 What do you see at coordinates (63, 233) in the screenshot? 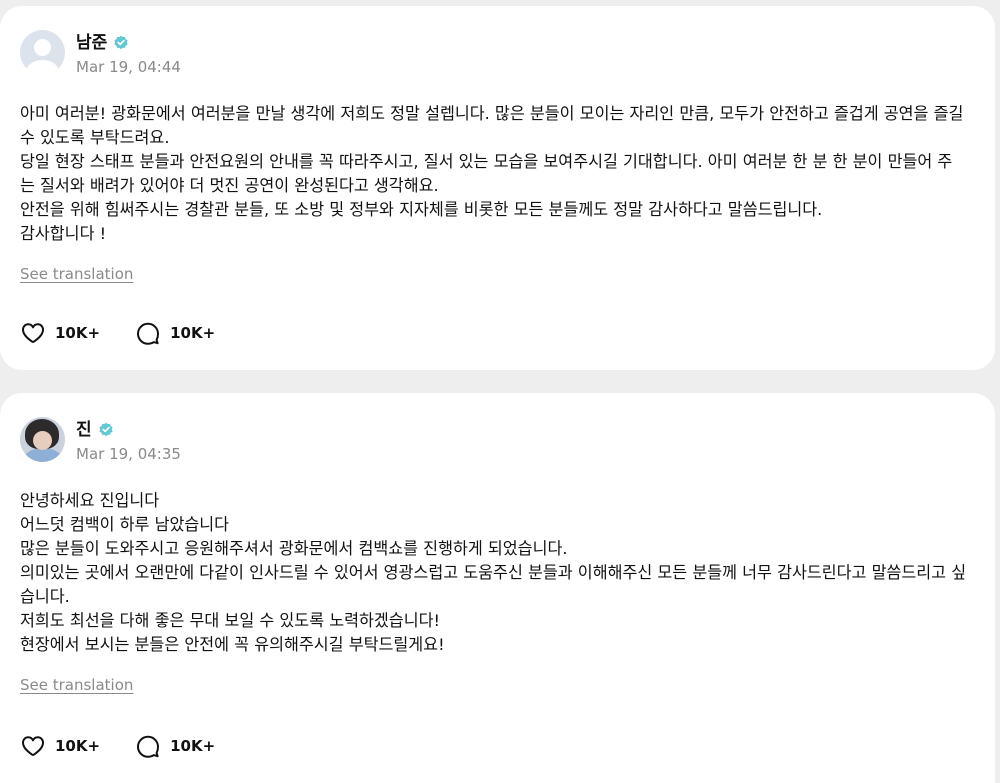
I see `post-paragraph: 감사합니다 !` at bounding box center [63, 233].